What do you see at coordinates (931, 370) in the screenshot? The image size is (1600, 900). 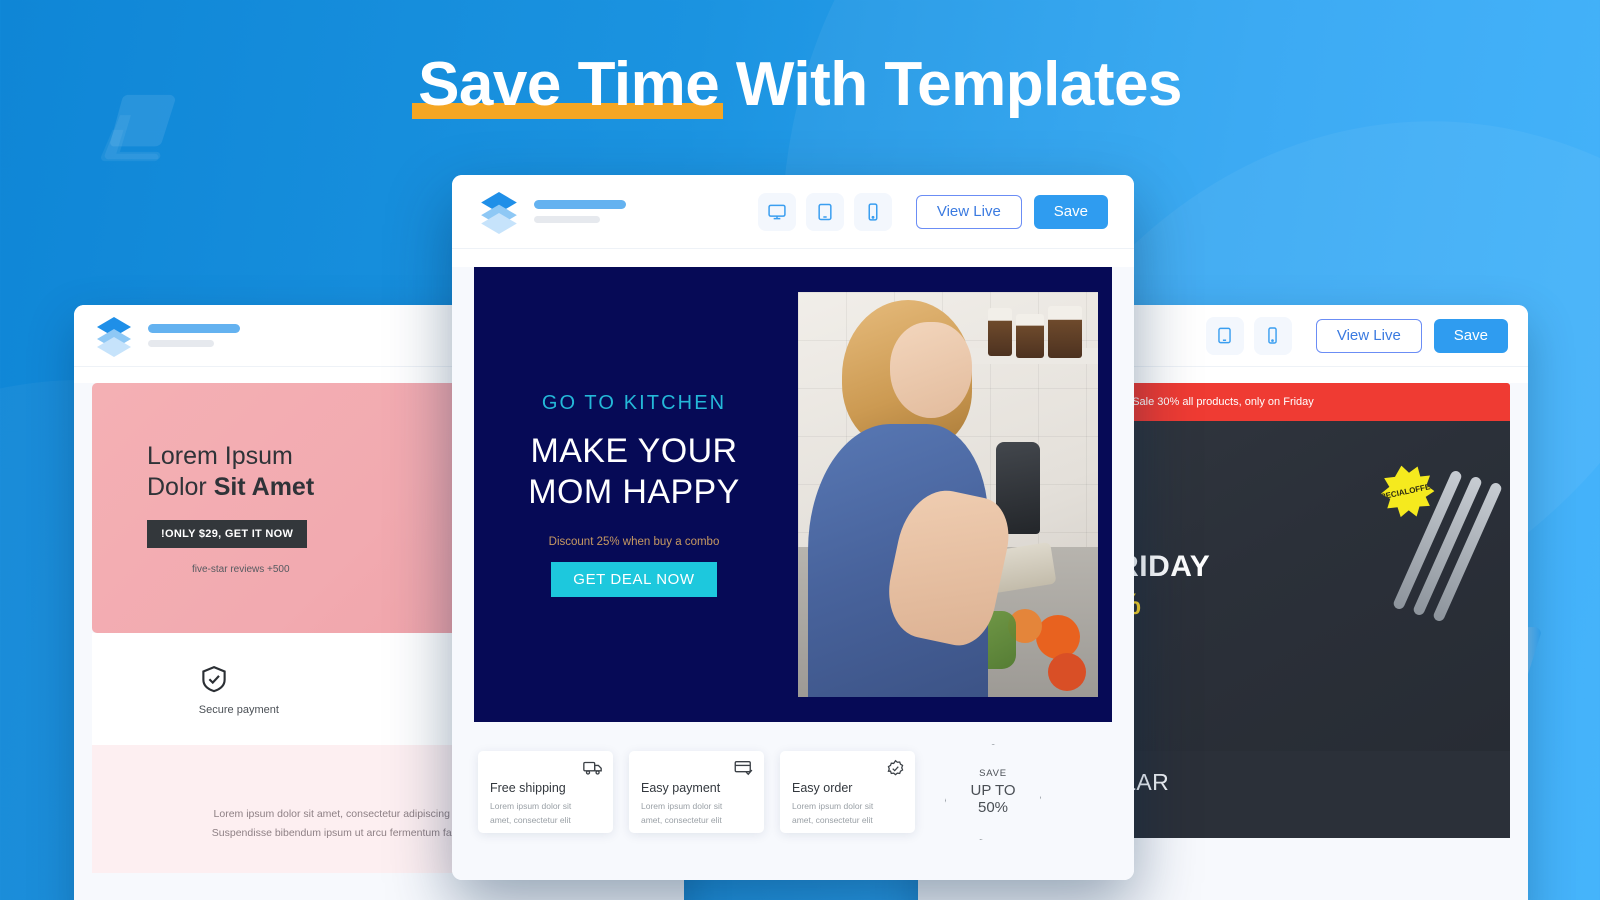 I see `photo-face` at bounding box center [931, 370].